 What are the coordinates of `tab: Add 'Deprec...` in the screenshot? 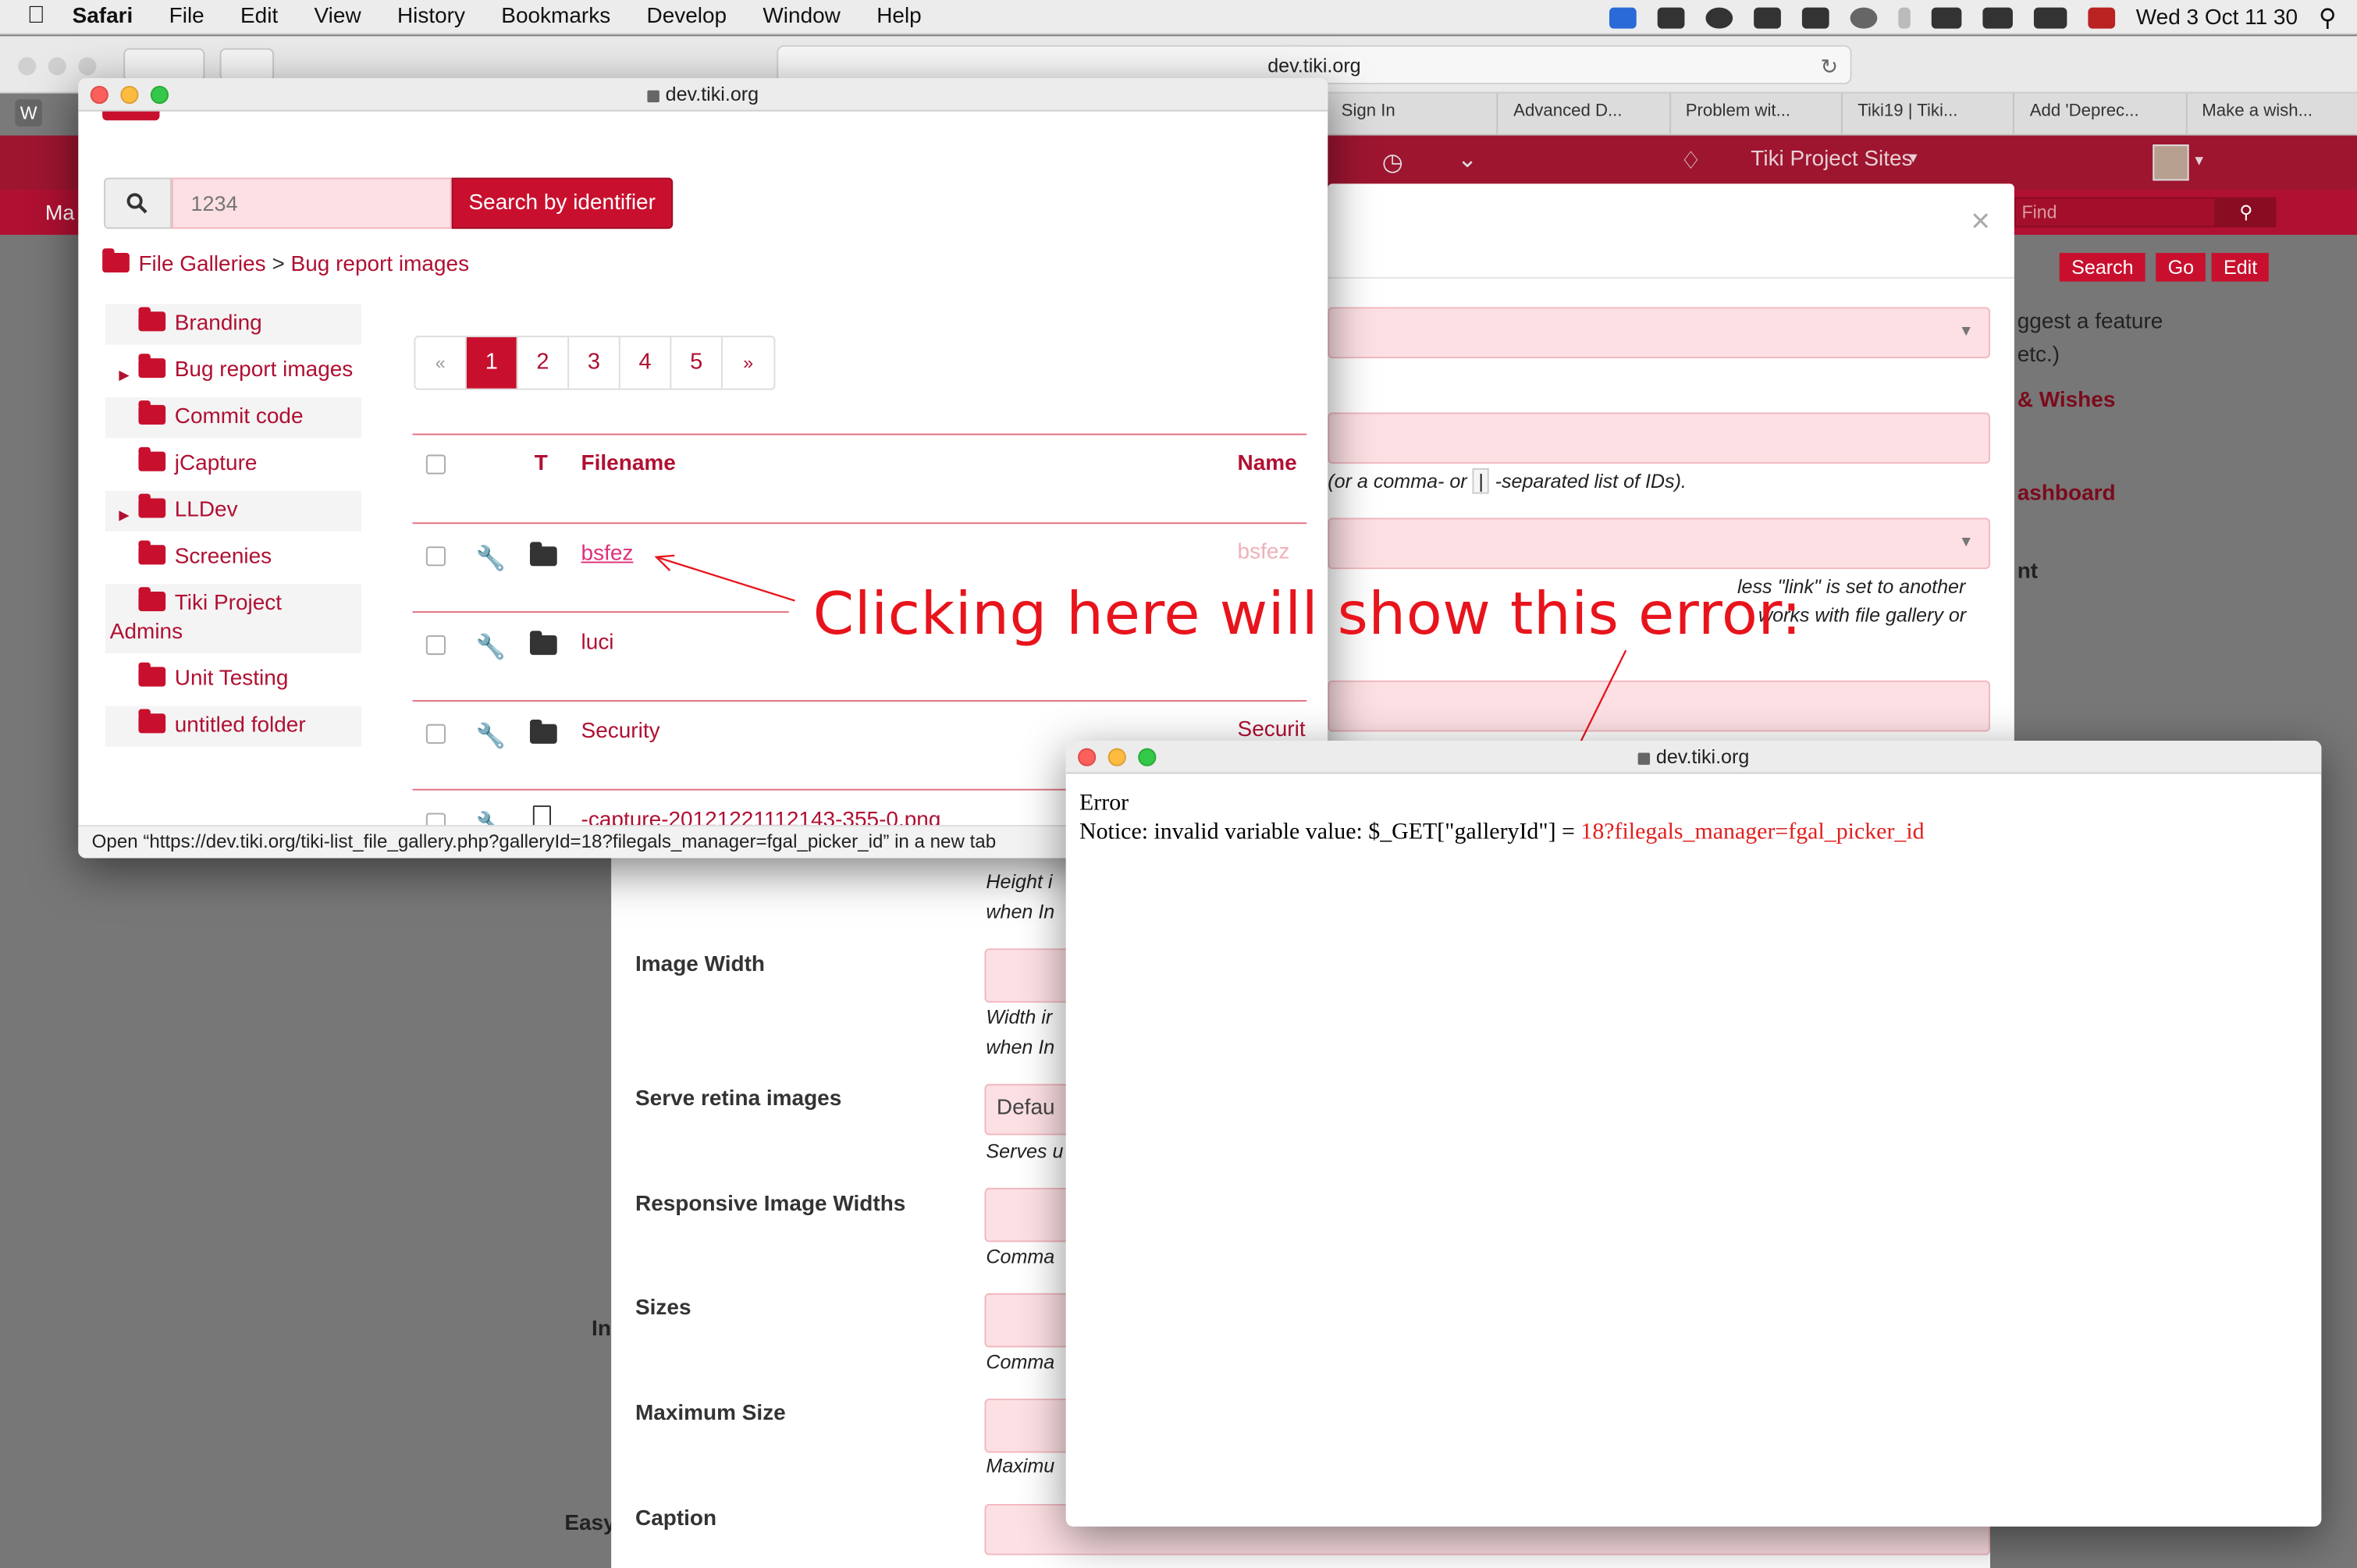 It's located at (2099, 113).